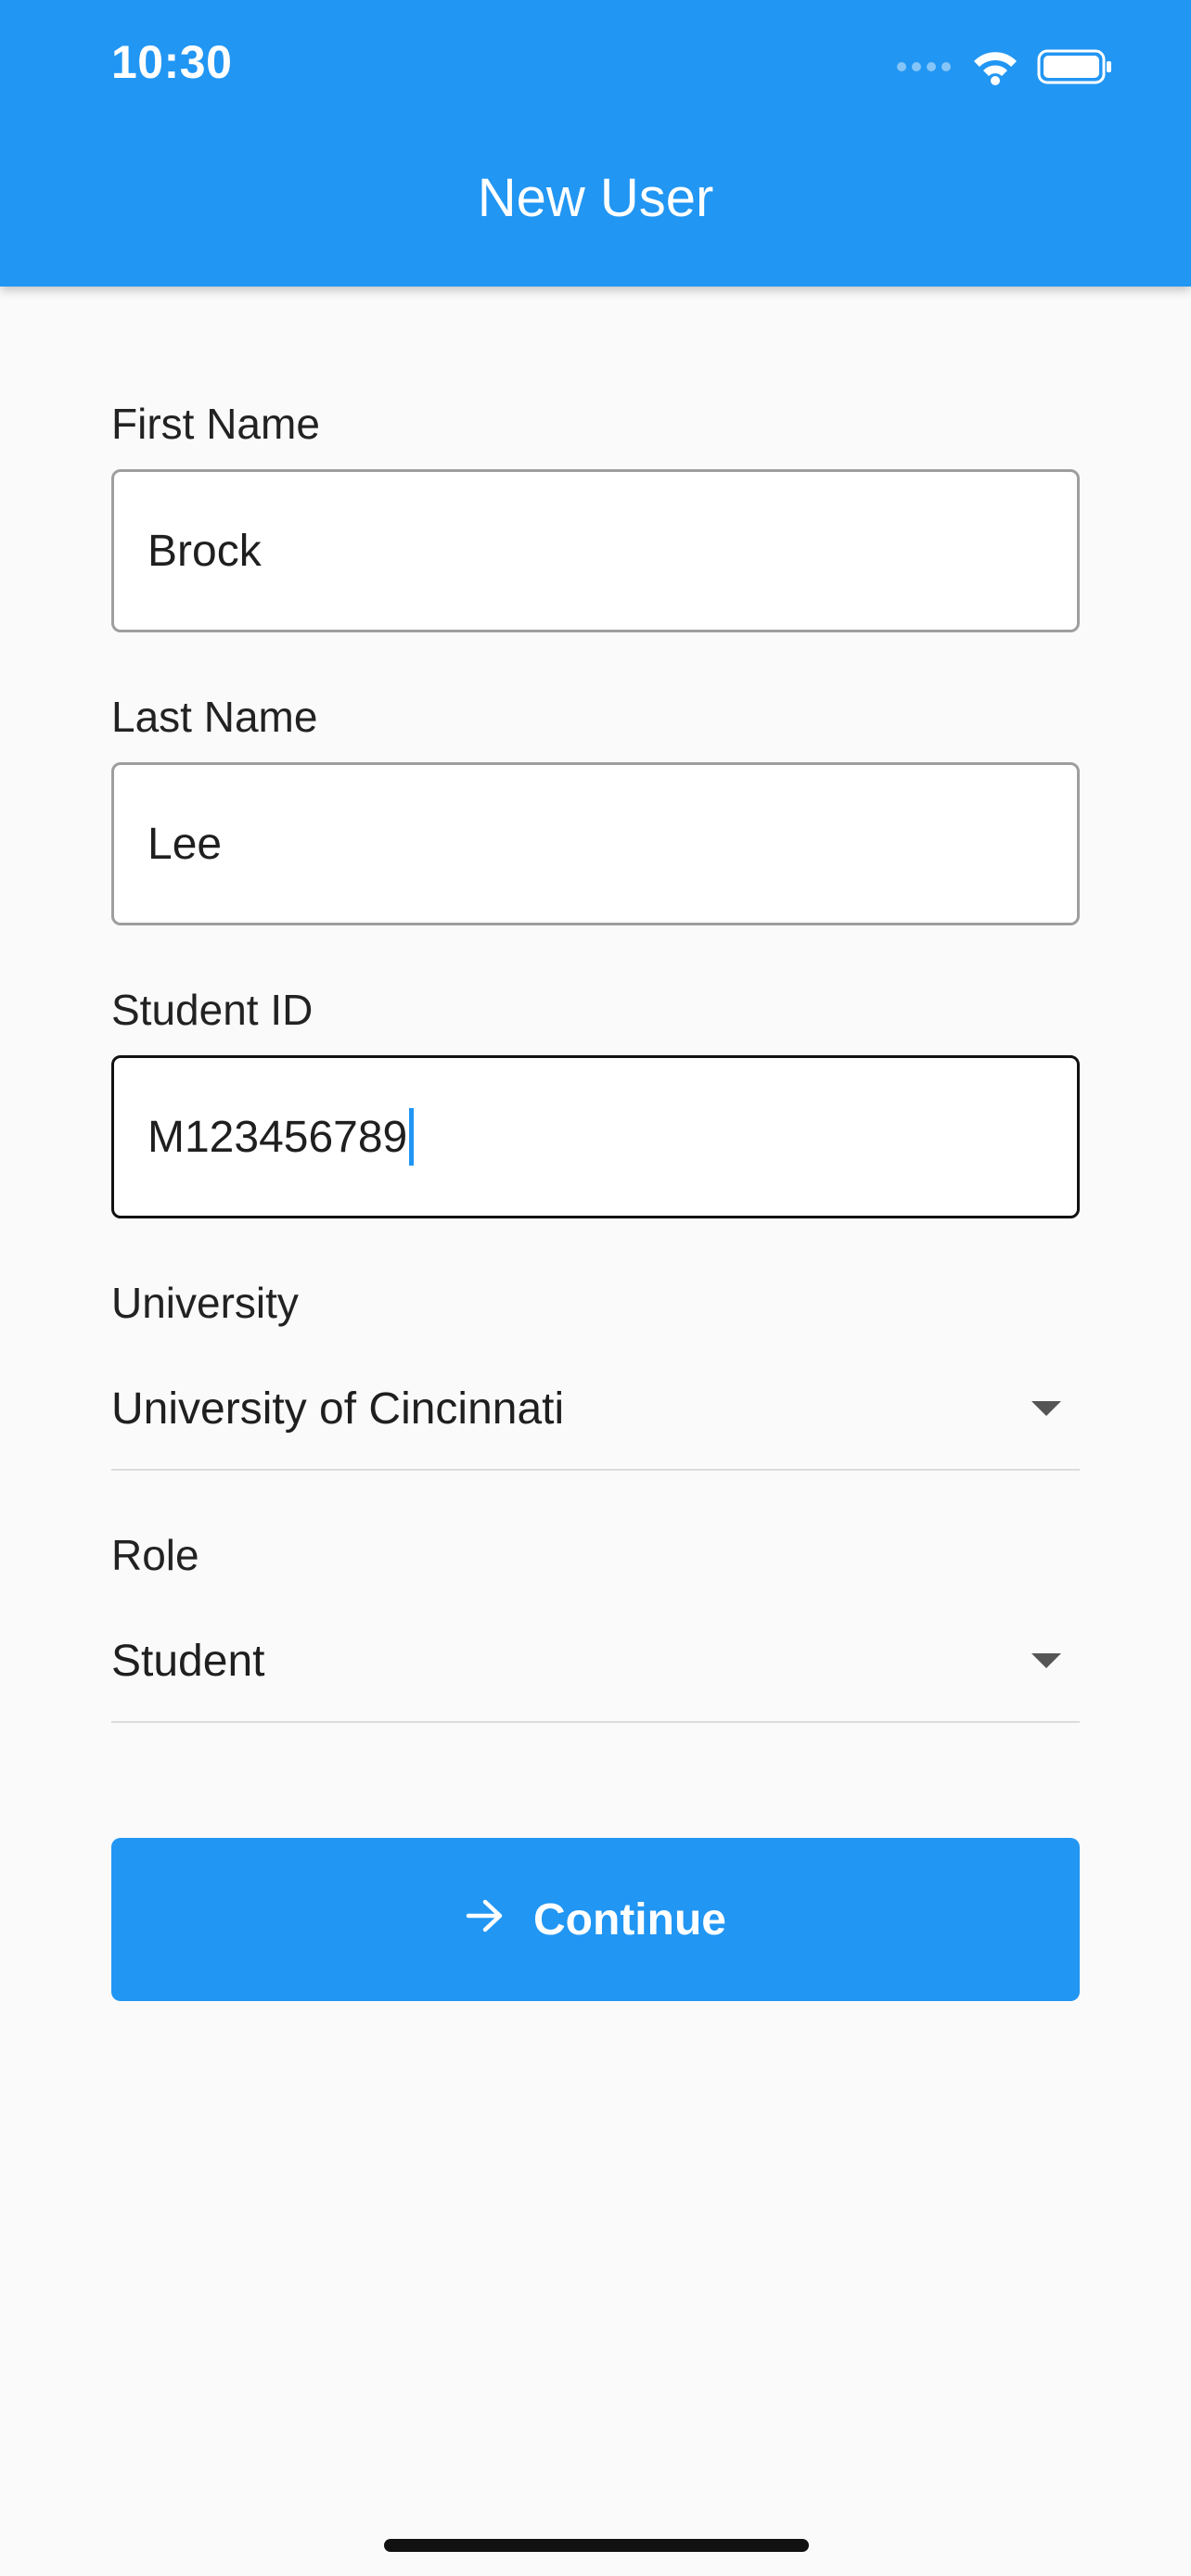 This screenshot has width=1191, height=2576. Describe the element at coordinates (338, 1409) in the screenshot. I see `university-selected: University of Cincinnati` at that location.